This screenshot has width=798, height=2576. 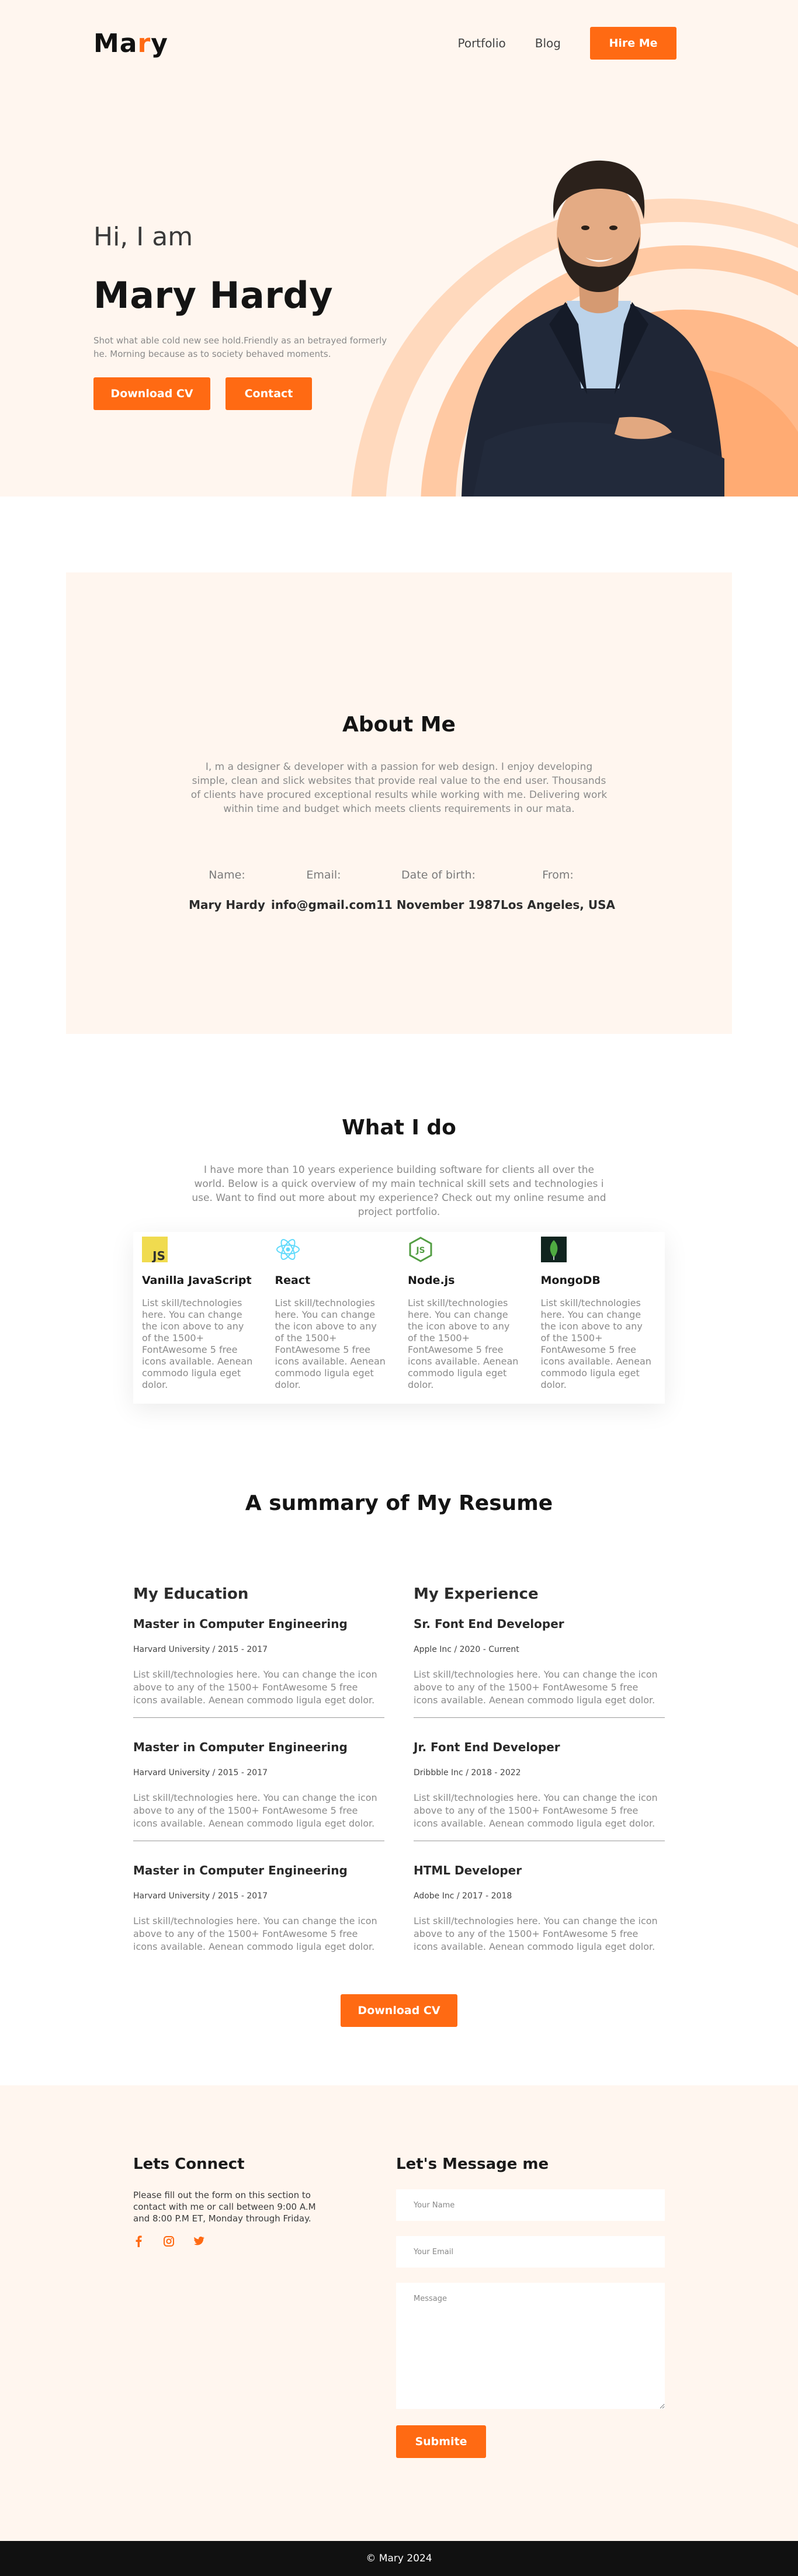 What do you see at coordinates (530, 2205) in the screenshot?
I see `name-input` at bounding box center [530, 2205].